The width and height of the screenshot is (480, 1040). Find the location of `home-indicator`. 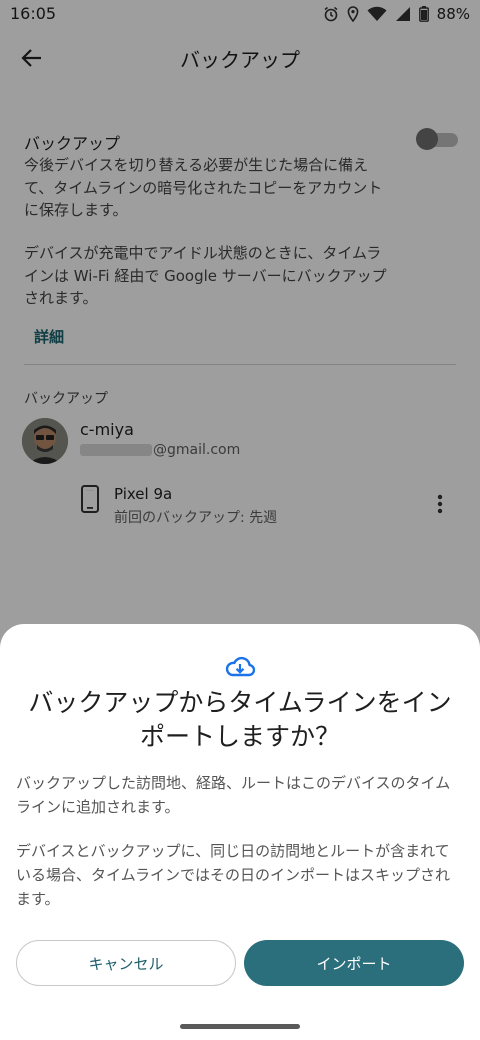

home-indicator is located at coordinates (240, 1026).